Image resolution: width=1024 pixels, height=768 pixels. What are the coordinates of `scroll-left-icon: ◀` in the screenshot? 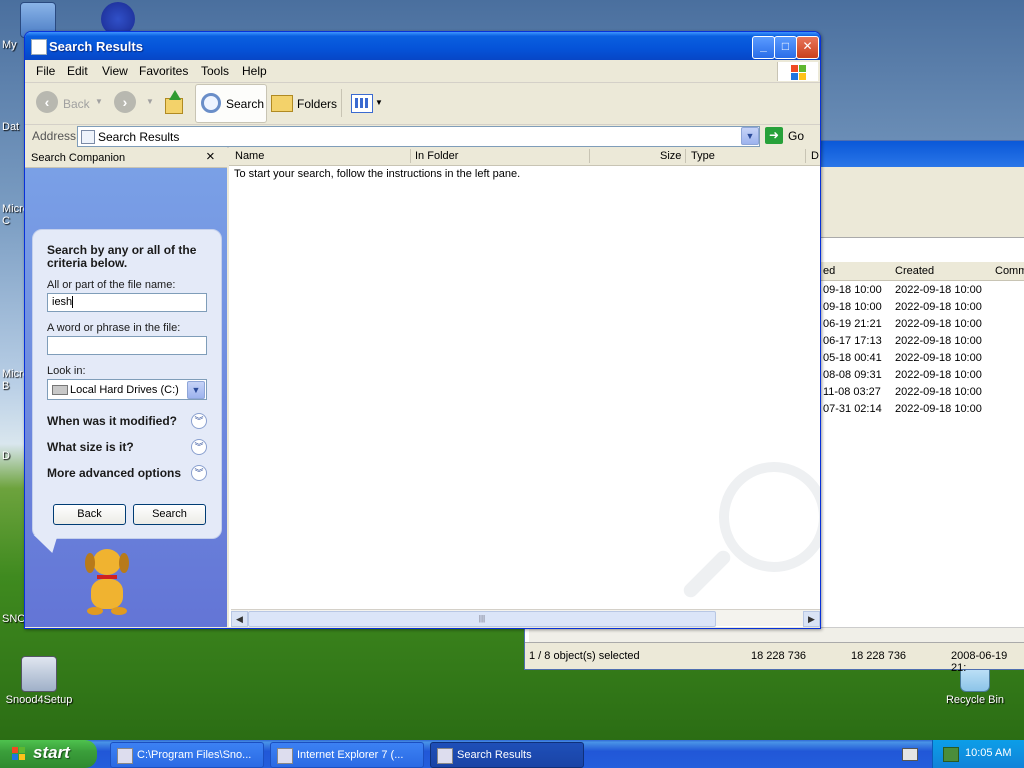 It's located at (239, 619).